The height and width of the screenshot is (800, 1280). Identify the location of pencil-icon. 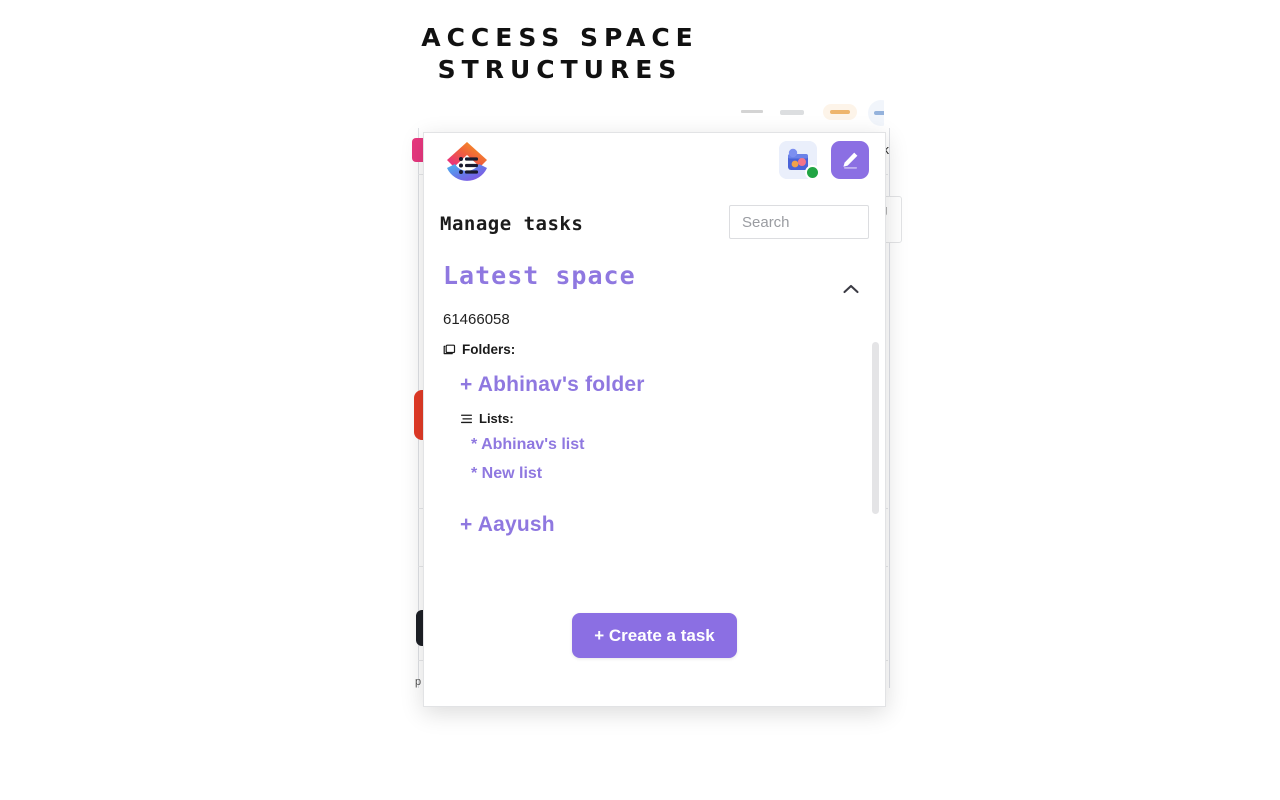
(850, 160).